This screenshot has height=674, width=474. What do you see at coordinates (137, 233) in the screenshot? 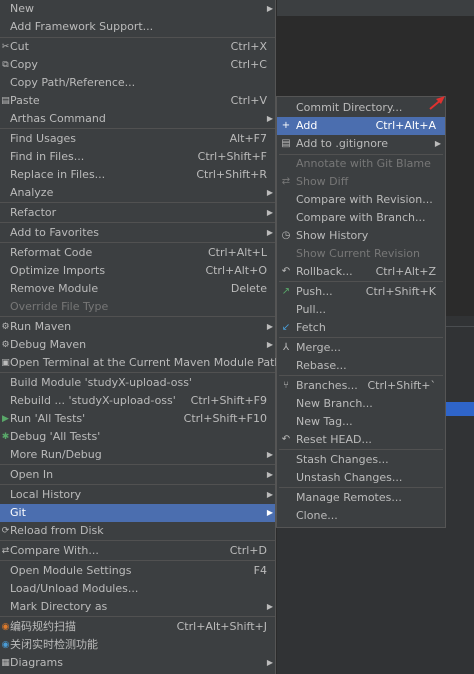
I see `menu-item-add-to-favorites: Add to Favorites ▶` at bounding box center [137, 233].